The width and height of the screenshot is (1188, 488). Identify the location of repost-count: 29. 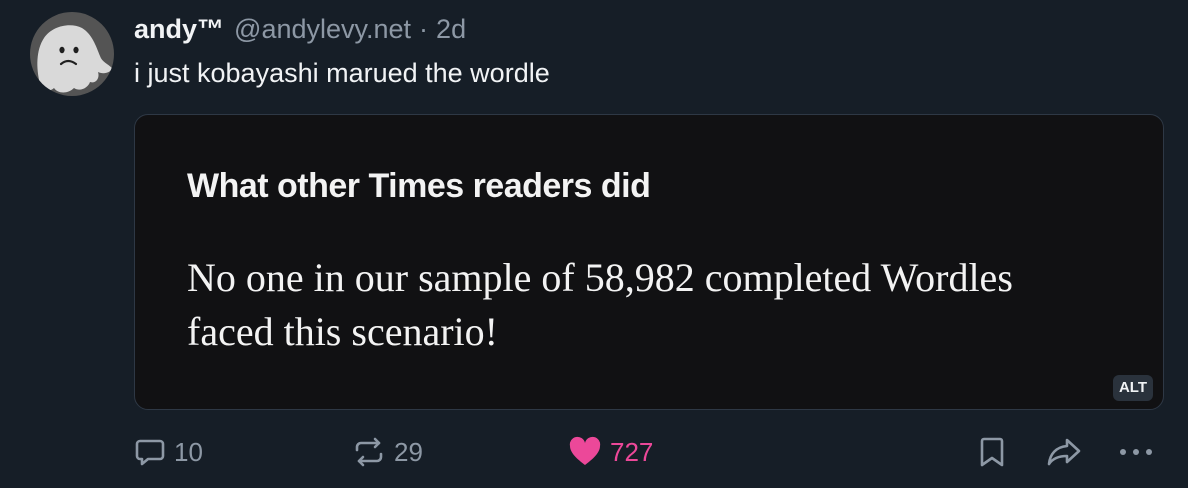
(408, 451).